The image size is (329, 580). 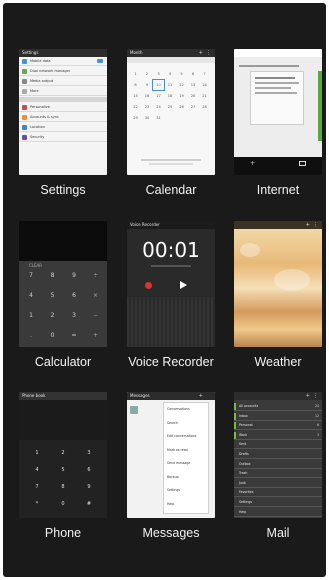 I want to click on recent-app-phone: Phone book 1 2 3 4 5 6 7 8 9 * 0 # Phone, so click(x=63, y=471).